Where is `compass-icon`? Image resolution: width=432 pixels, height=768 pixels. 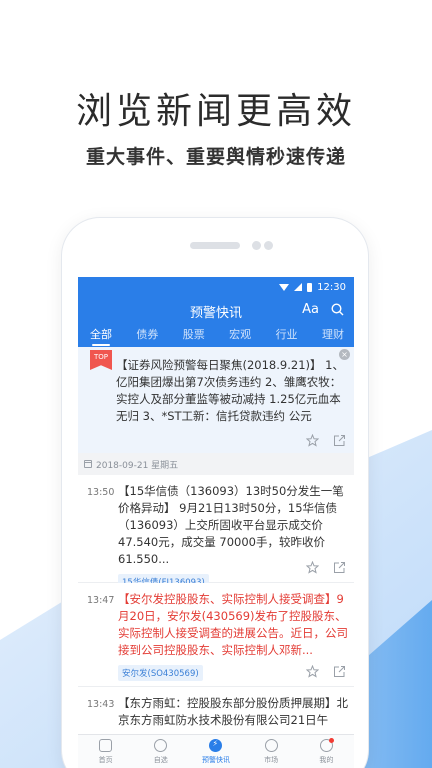
compass-icon is located at coordinates (271, 745).